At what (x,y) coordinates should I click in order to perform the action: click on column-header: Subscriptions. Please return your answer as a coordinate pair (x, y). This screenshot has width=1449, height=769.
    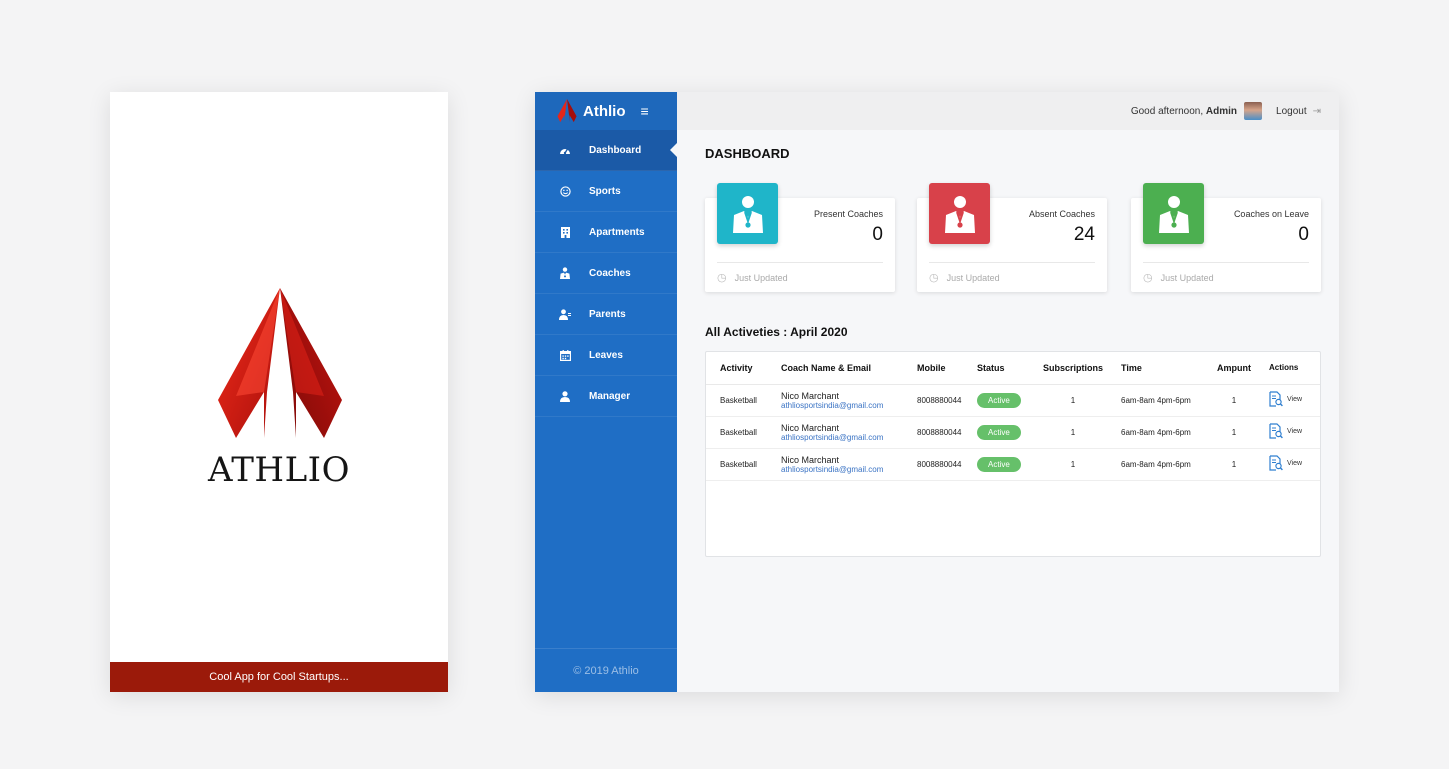
    Looking at the image, I should click on (1073, 368).